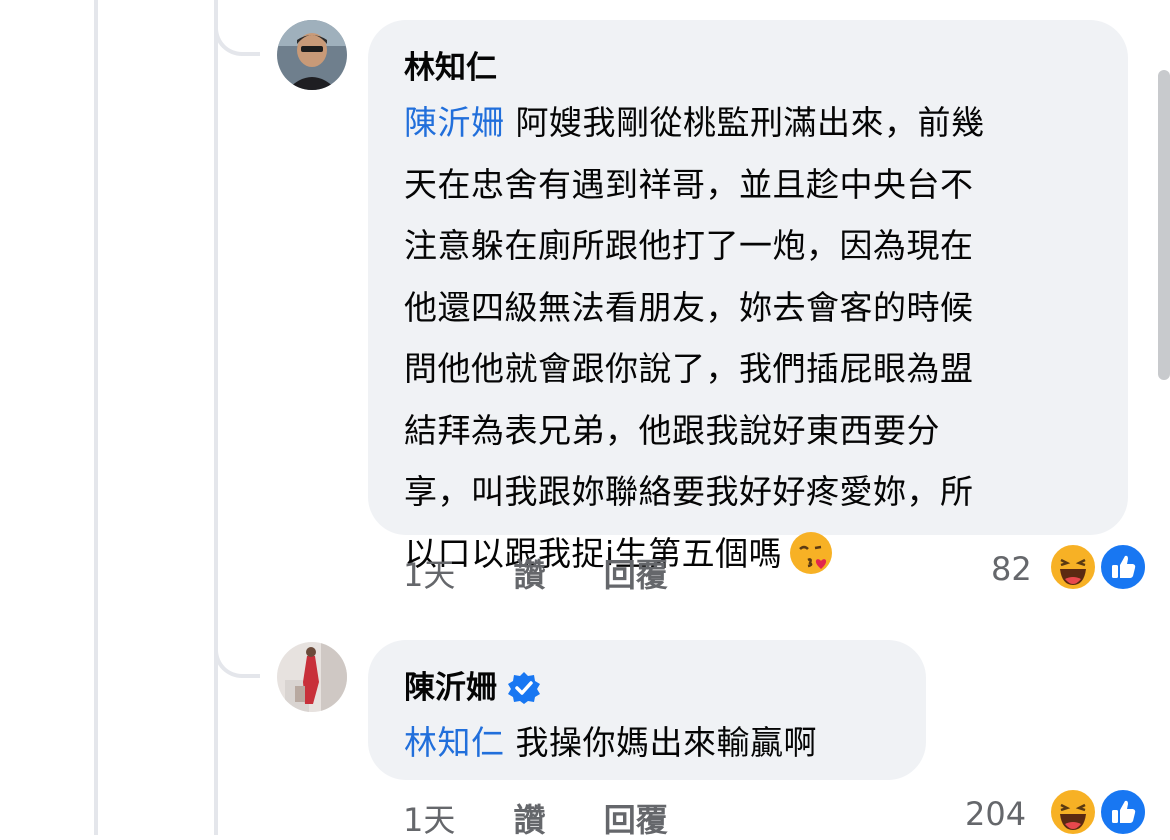  I want to click on comment-line: 天在忠舍有遇到祥哥，並且趁中央台不, so click(689, 184).